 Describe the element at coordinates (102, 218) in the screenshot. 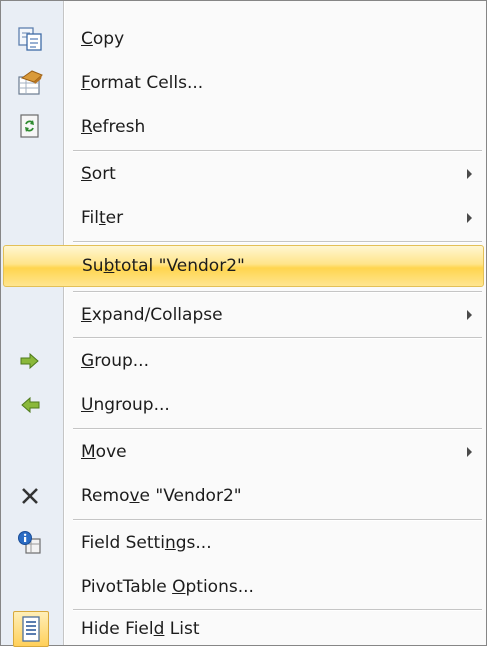

I see `menu-item-label: Filter` at that location.